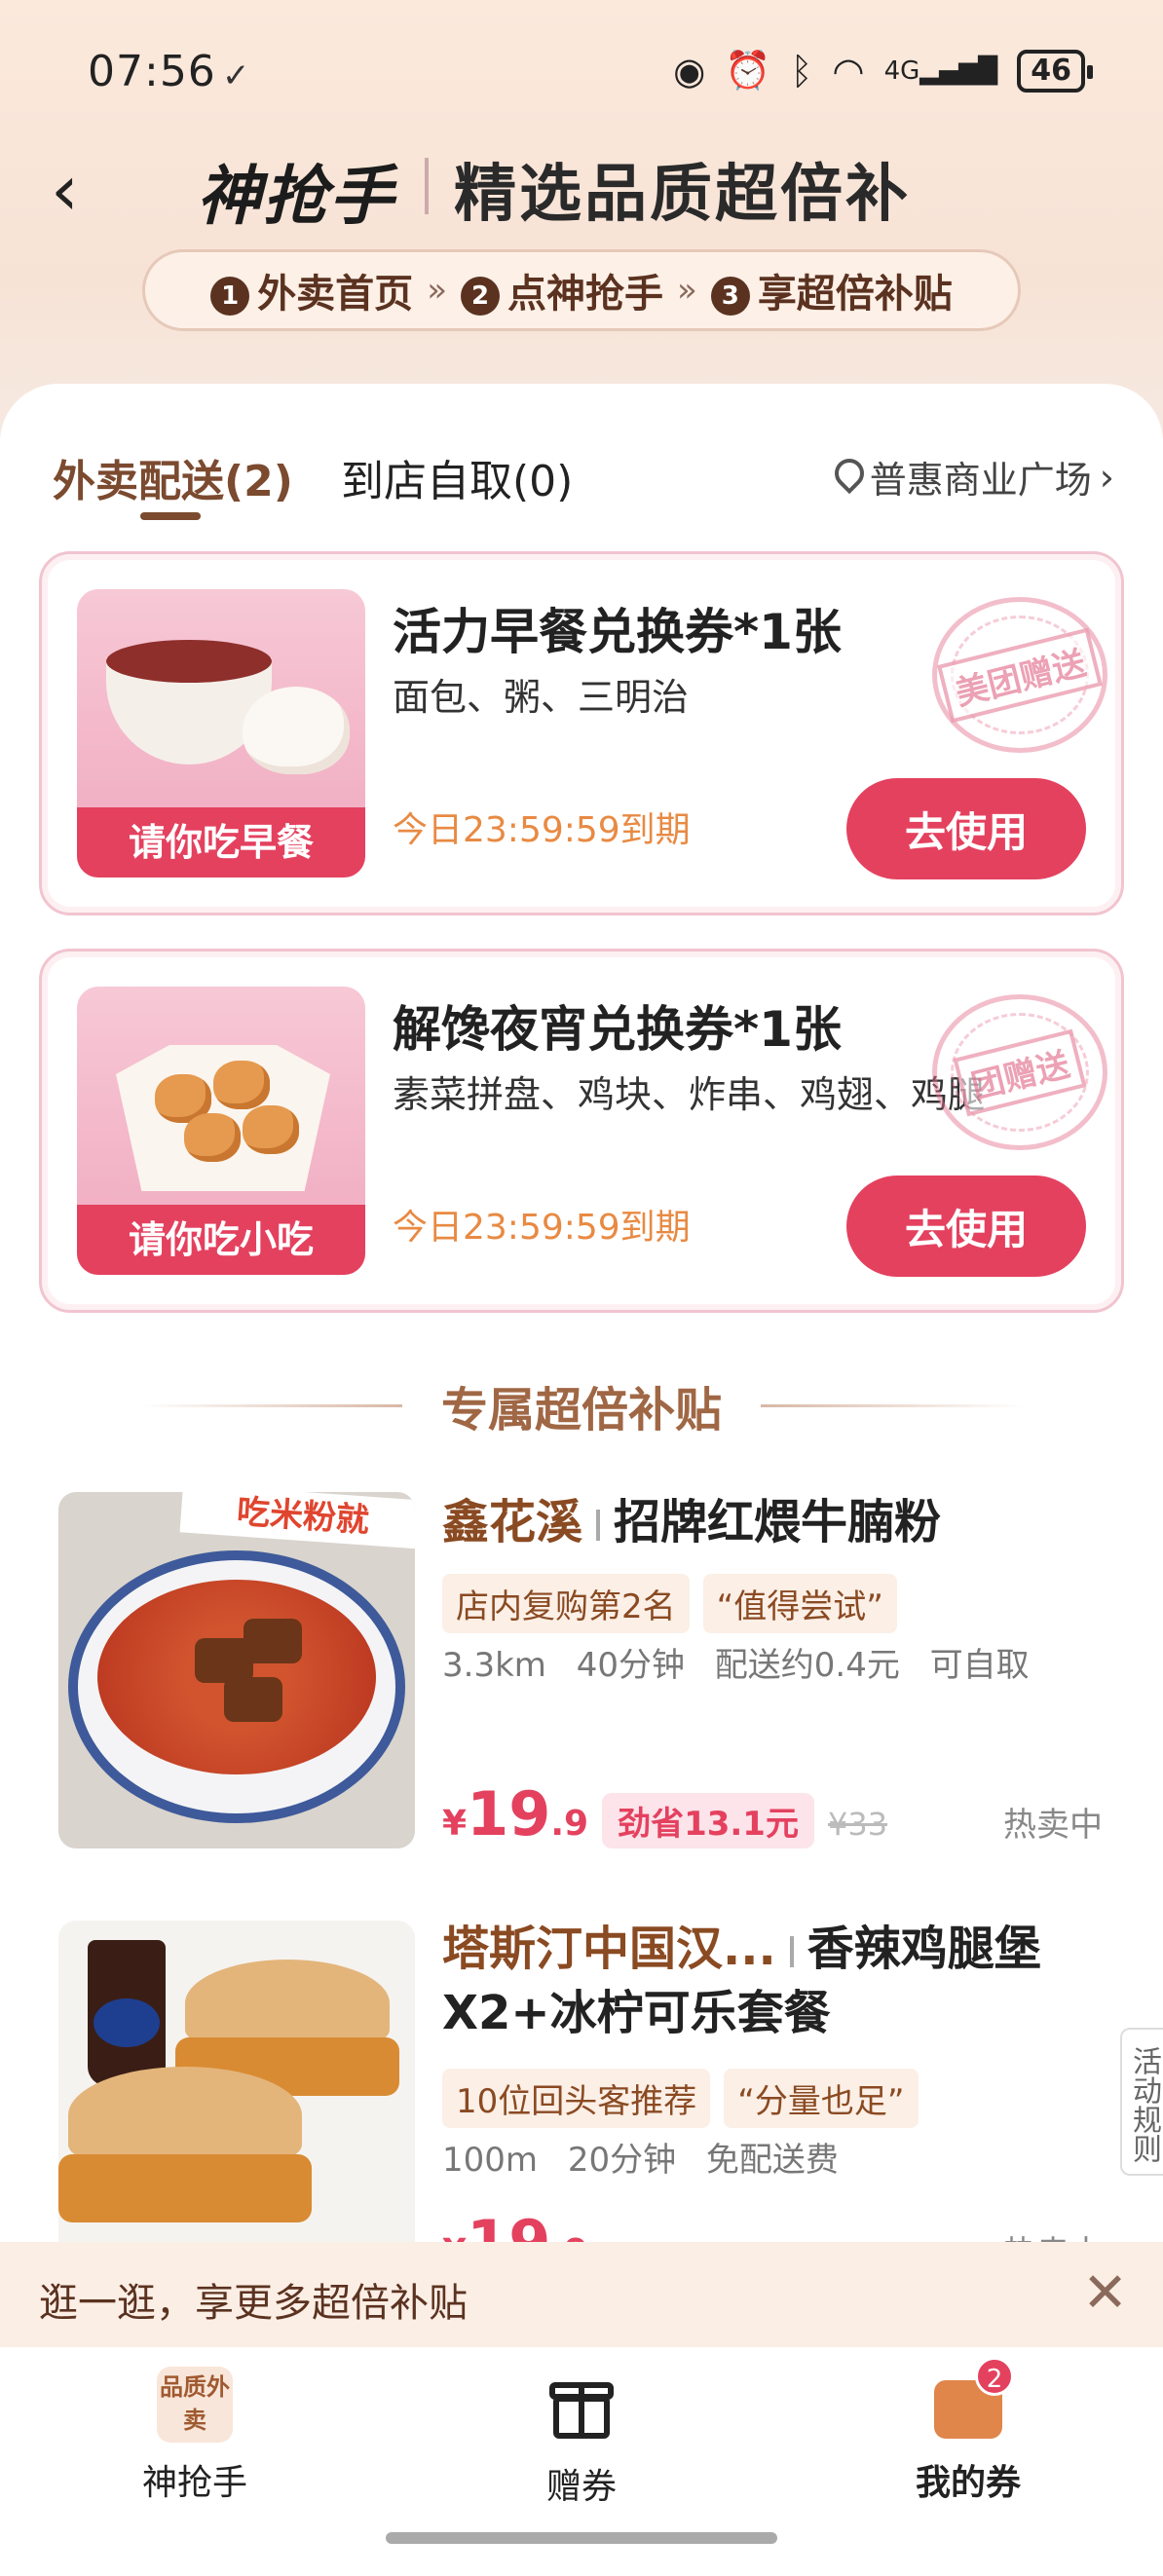 This screenshot has height=2576, width=1163. I want to click on voucher-image-tag: 请你吃早餐, so click(221, 842).